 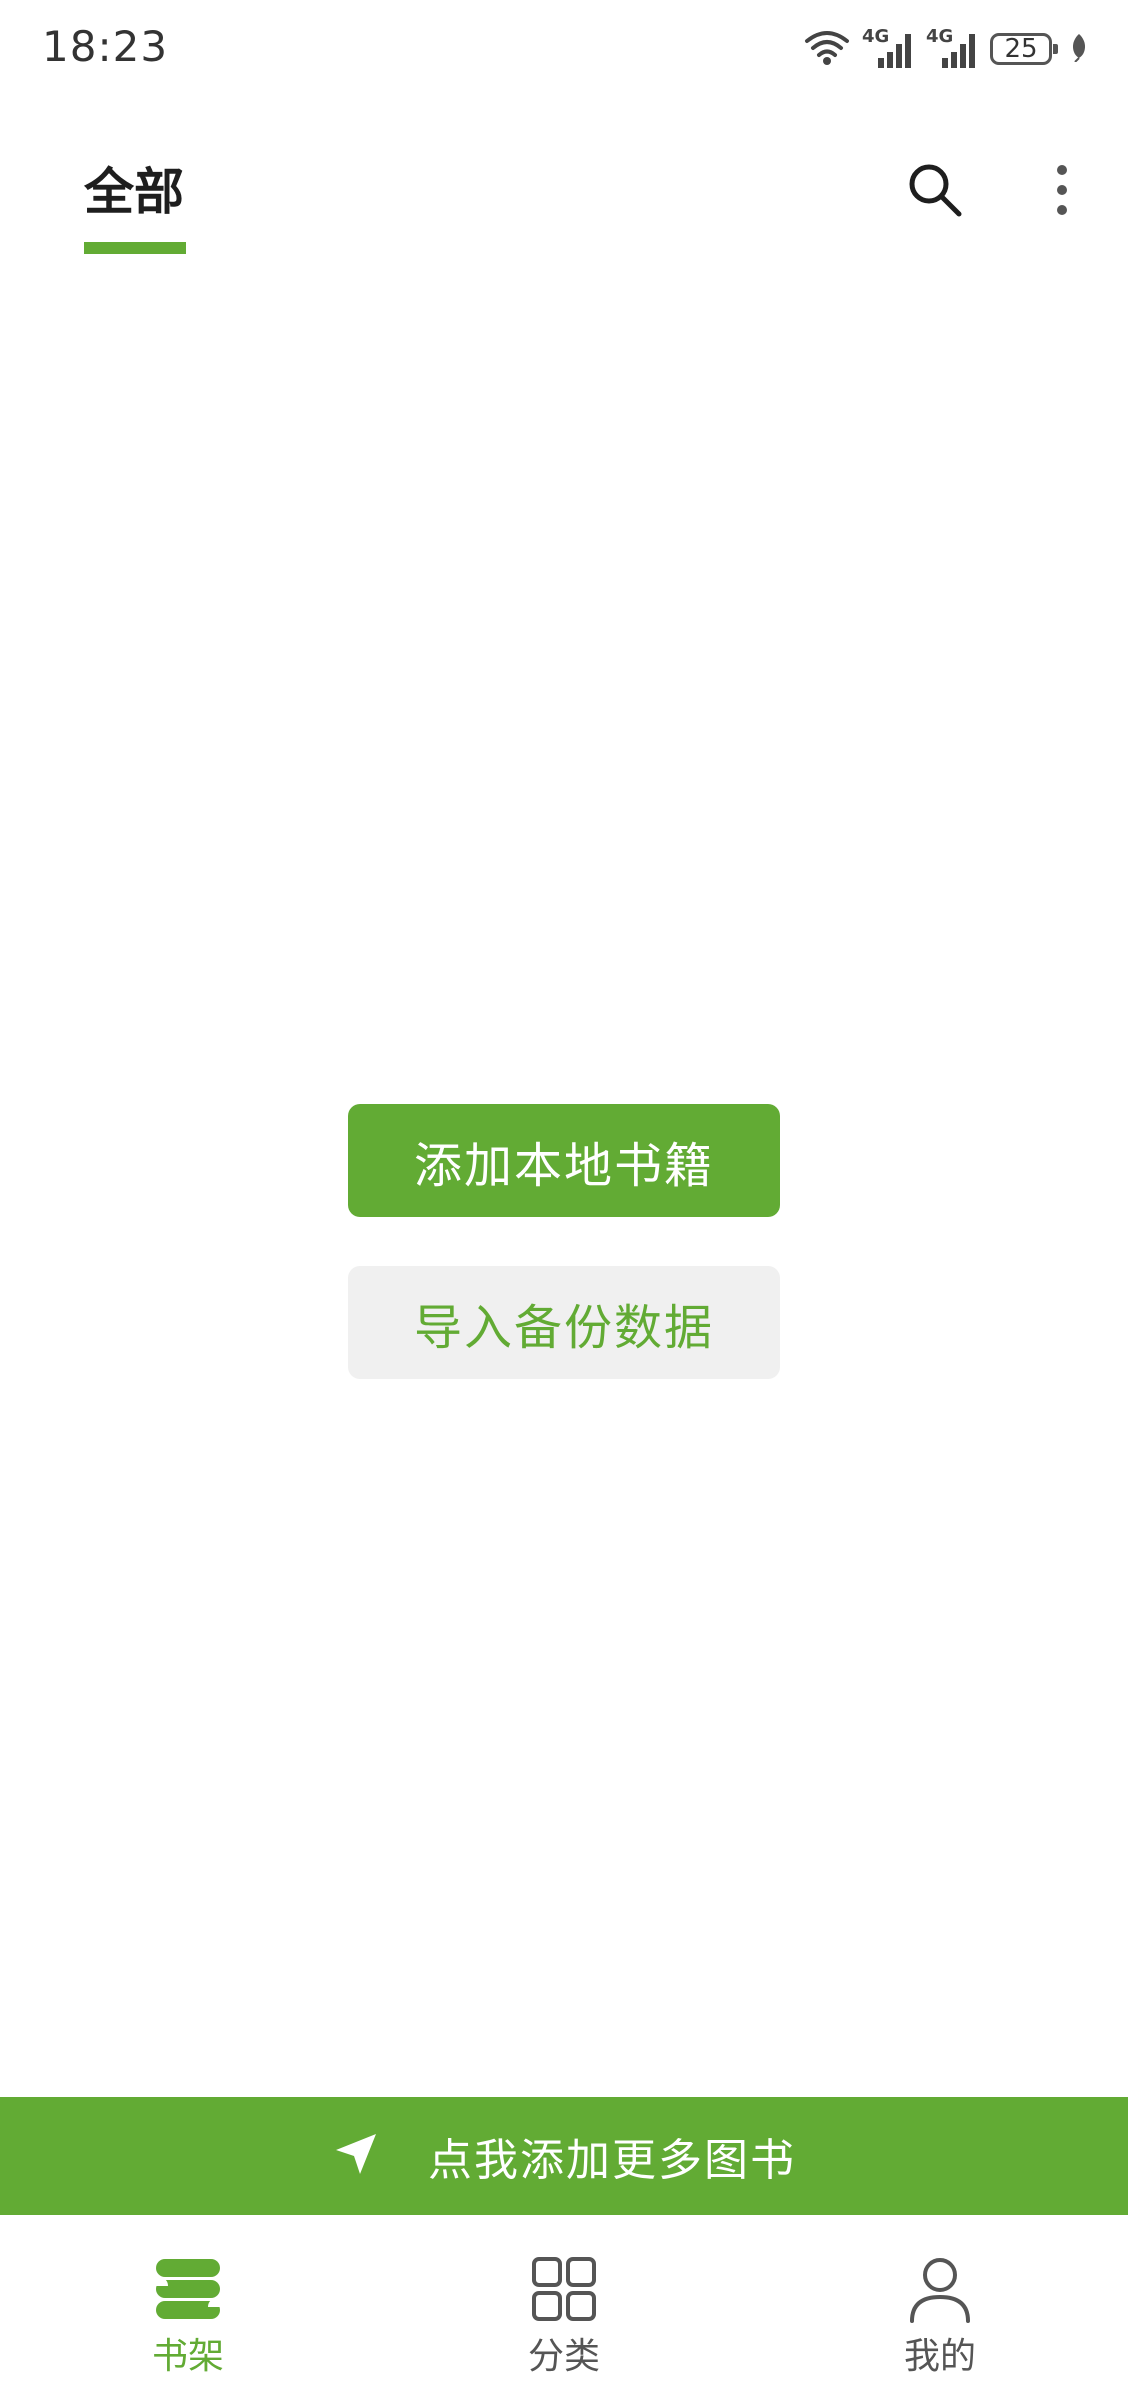 I want to click on nav-item-category: 分类, so click(x=564, y=2307).